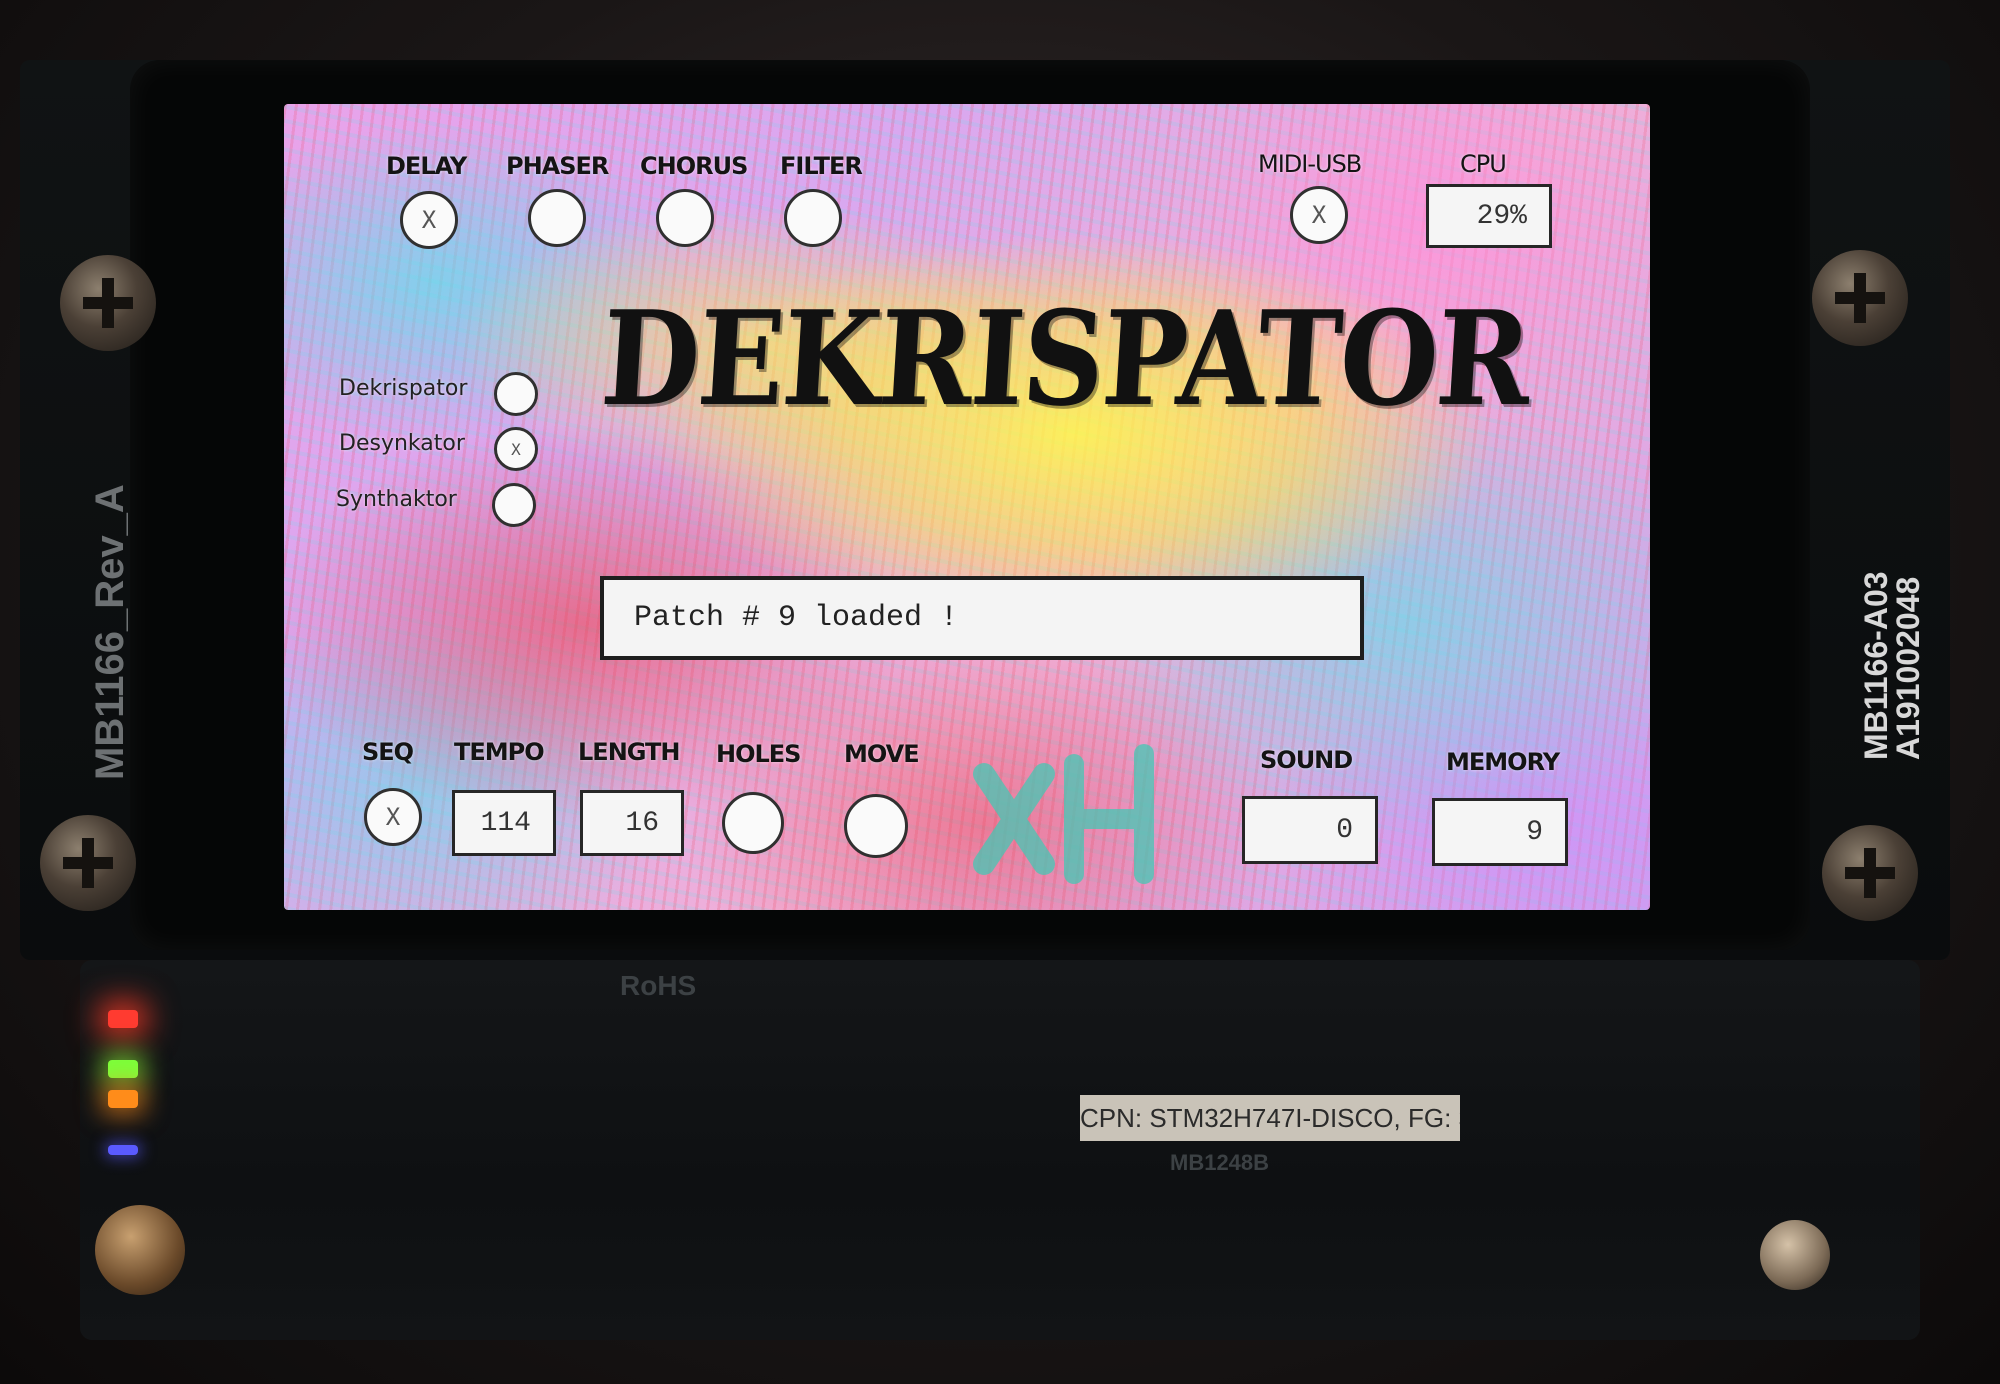 This screenshot has height=1384, width=2000. Describe the element at coordinates (514, 505) in the screenshot. I see `mode-radio-synthaktor` at that location.